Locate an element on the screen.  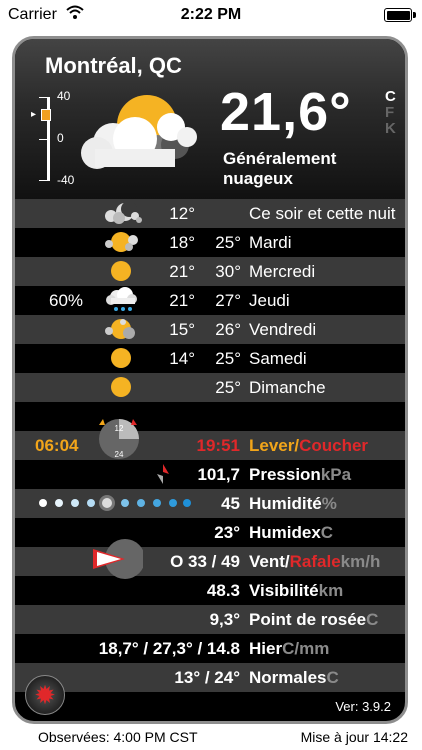
forecast-row: 15° 26° Vendredi is located at coordinates (210, 329).